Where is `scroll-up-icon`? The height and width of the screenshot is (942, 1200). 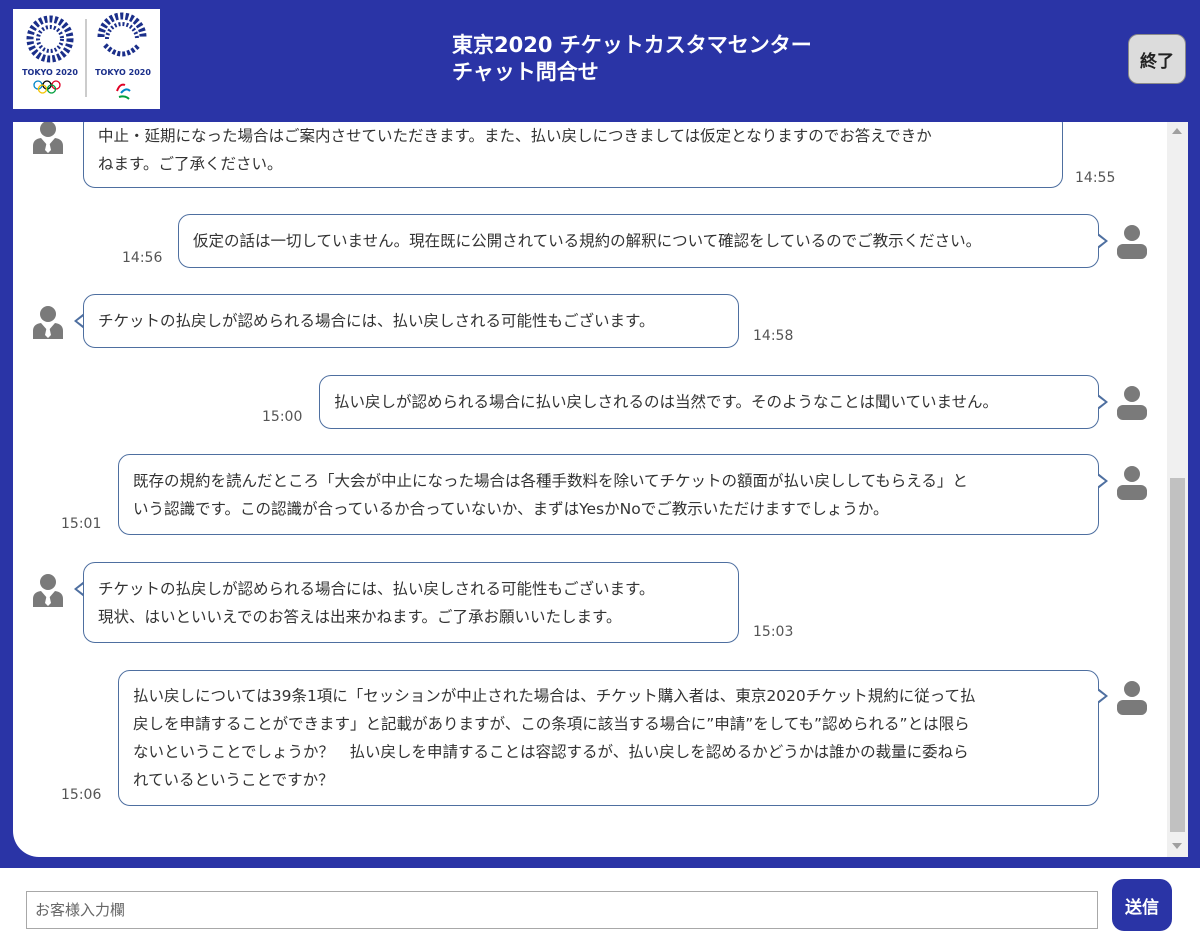 scroll-up-icon is located at coordinates (1177, 131).